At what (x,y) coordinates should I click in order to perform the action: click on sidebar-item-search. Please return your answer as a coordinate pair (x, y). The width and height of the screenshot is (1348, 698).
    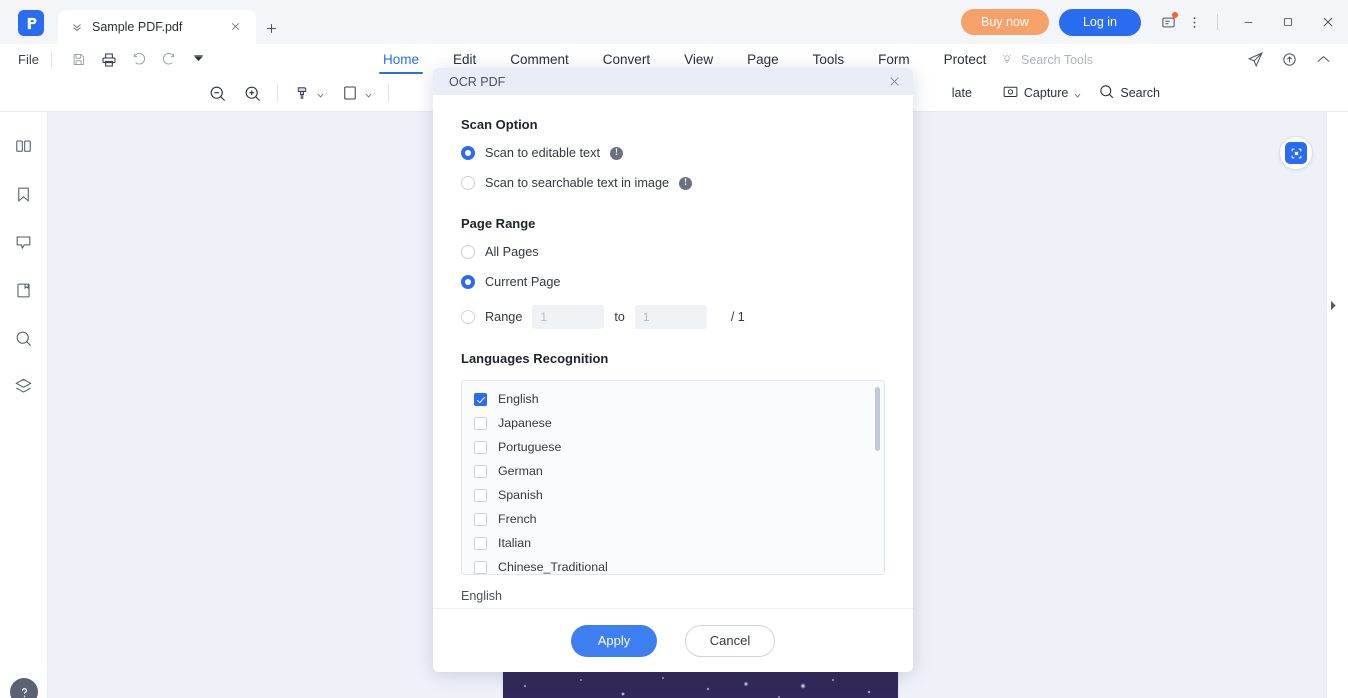
    Looking at the image, I should click on (24, 338).